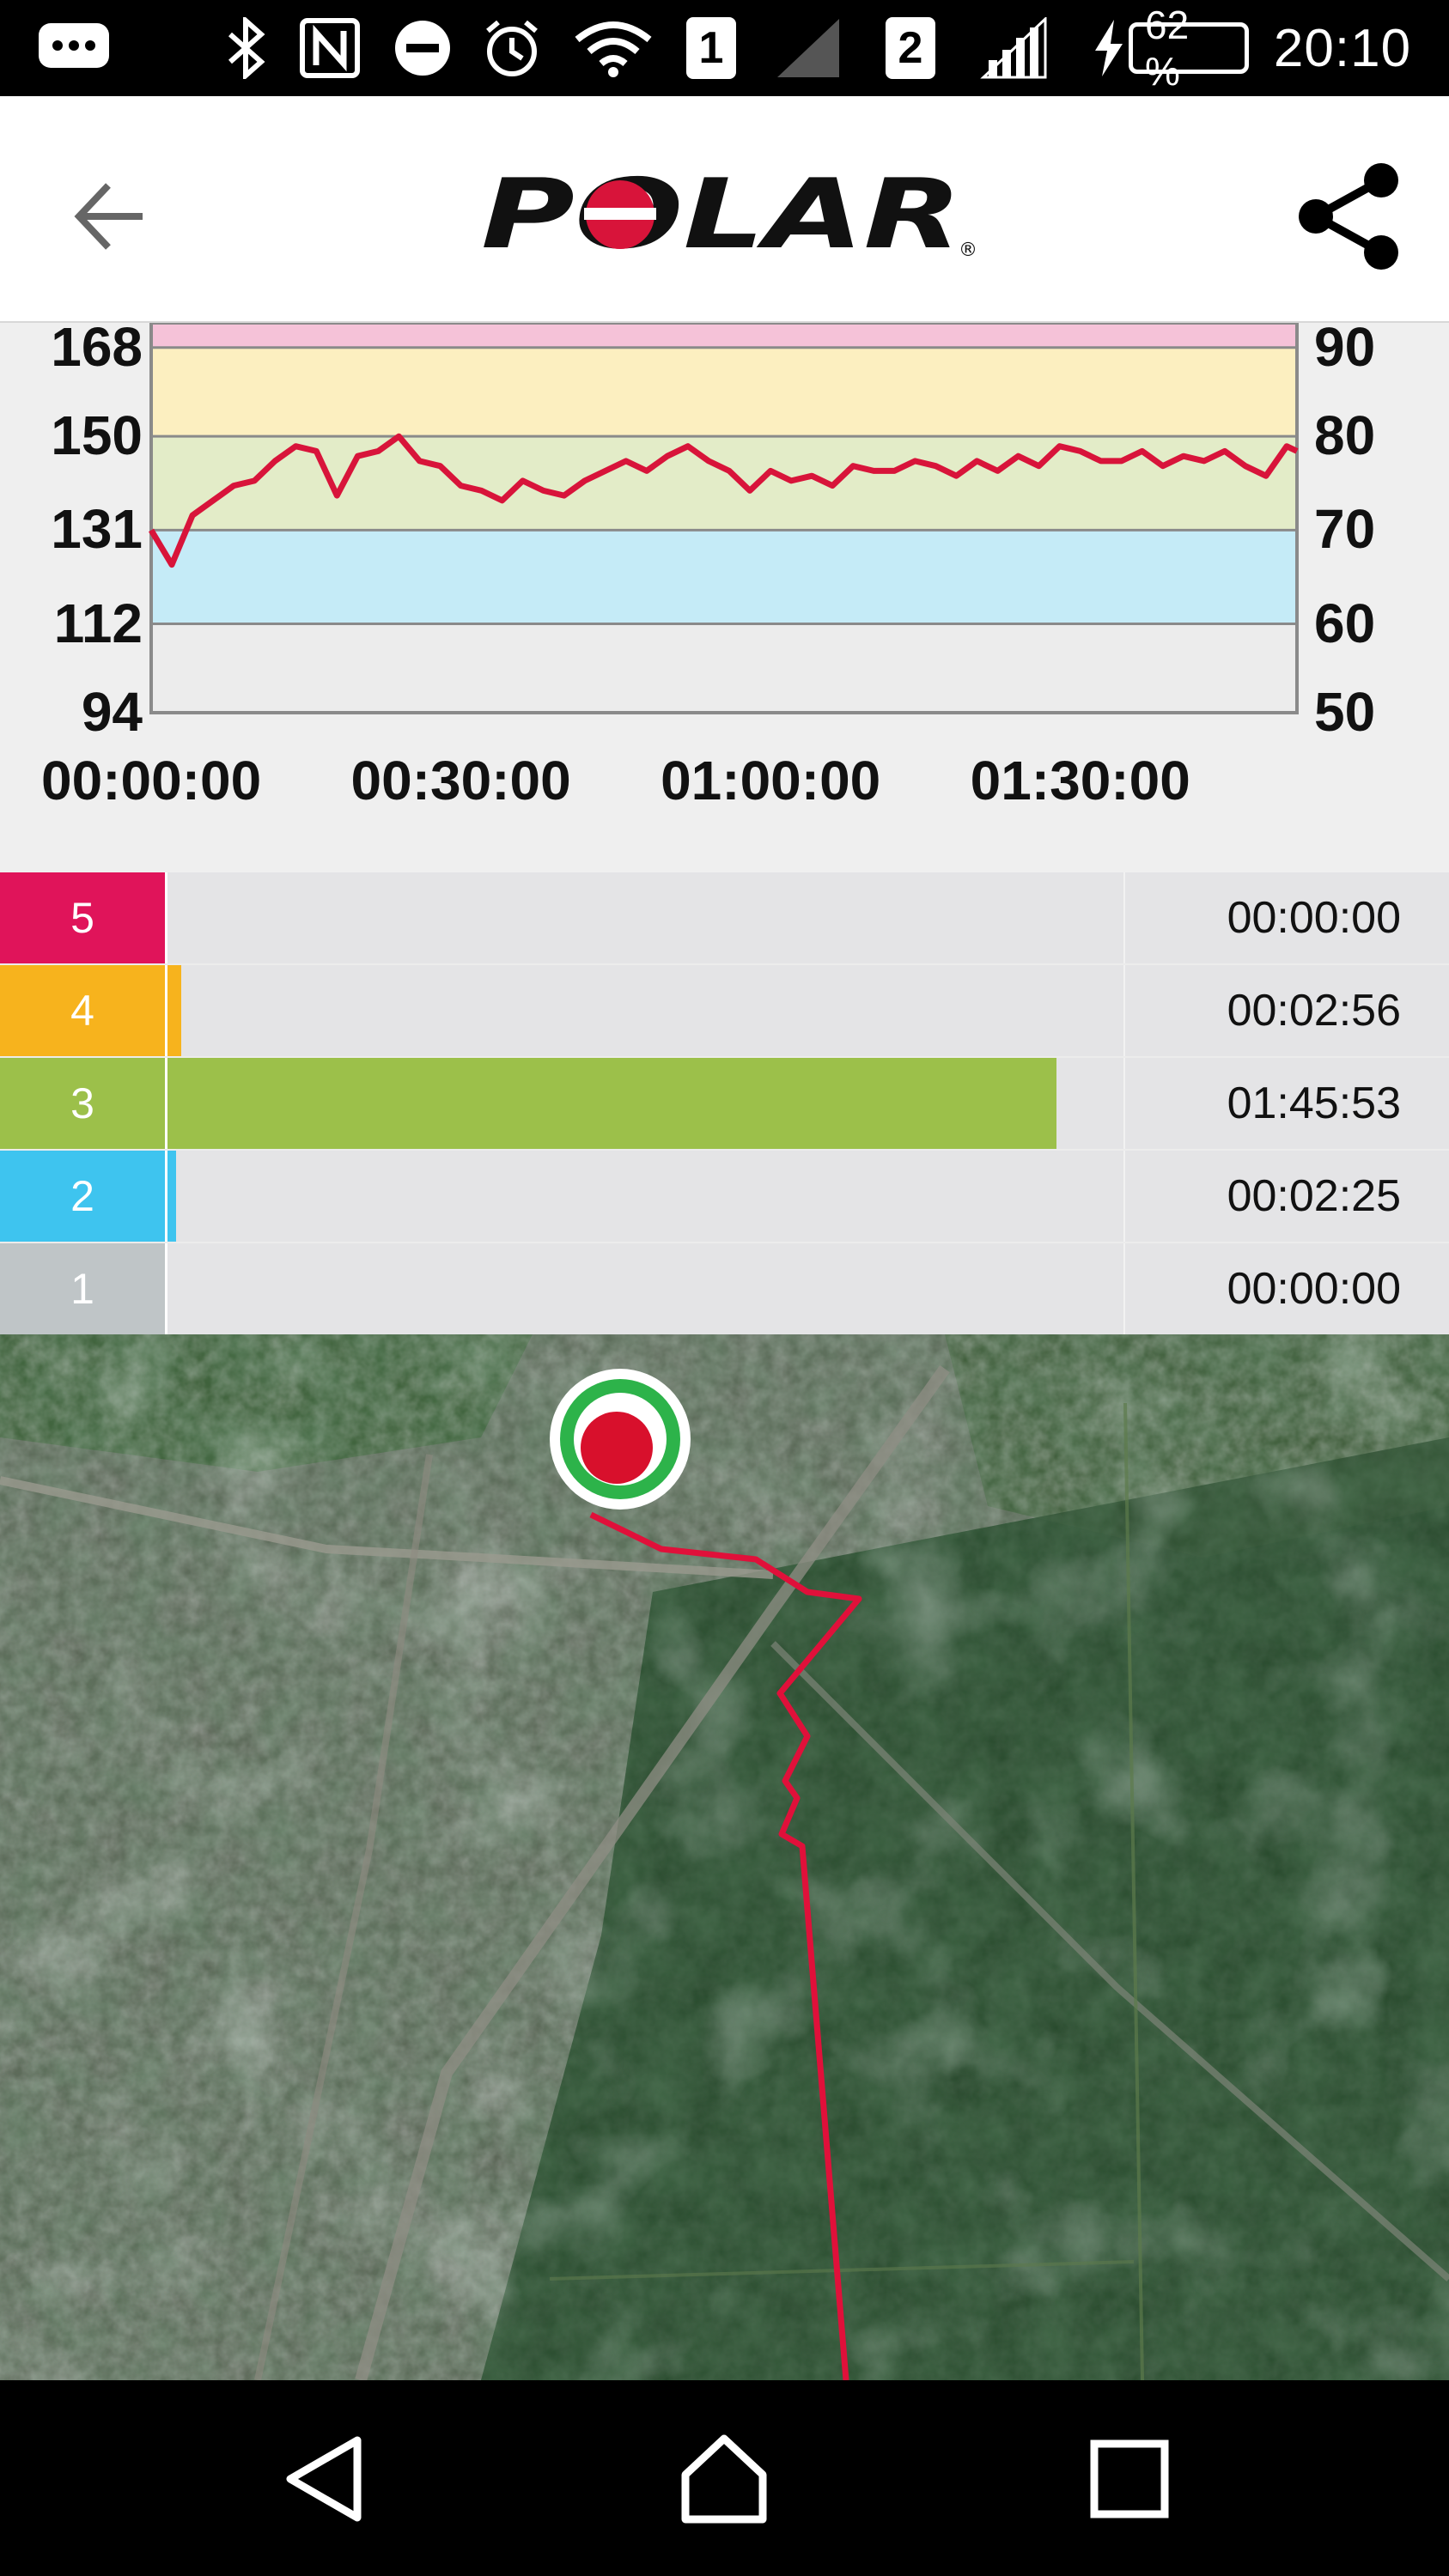 The width and height of the screenshot is (1449, 2576). Describe the element at coordinates (1345, 712) in the screenshot. I see `y-right-tick: 50` at that location.